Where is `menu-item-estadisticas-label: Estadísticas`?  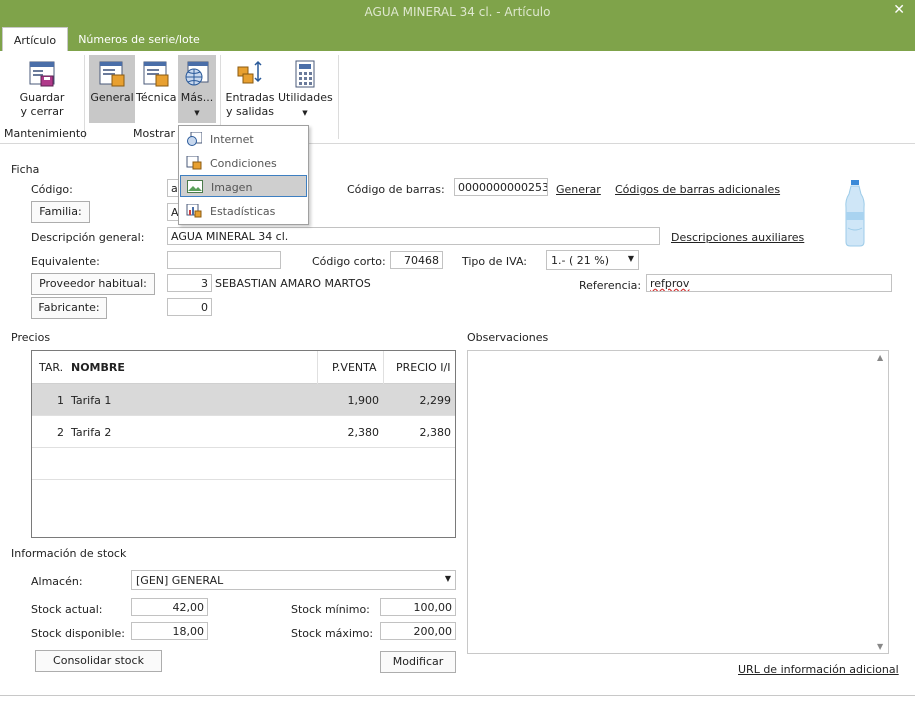
menu-item-estadisticas-label: Estadísticas is located at coordinates (243, 211).